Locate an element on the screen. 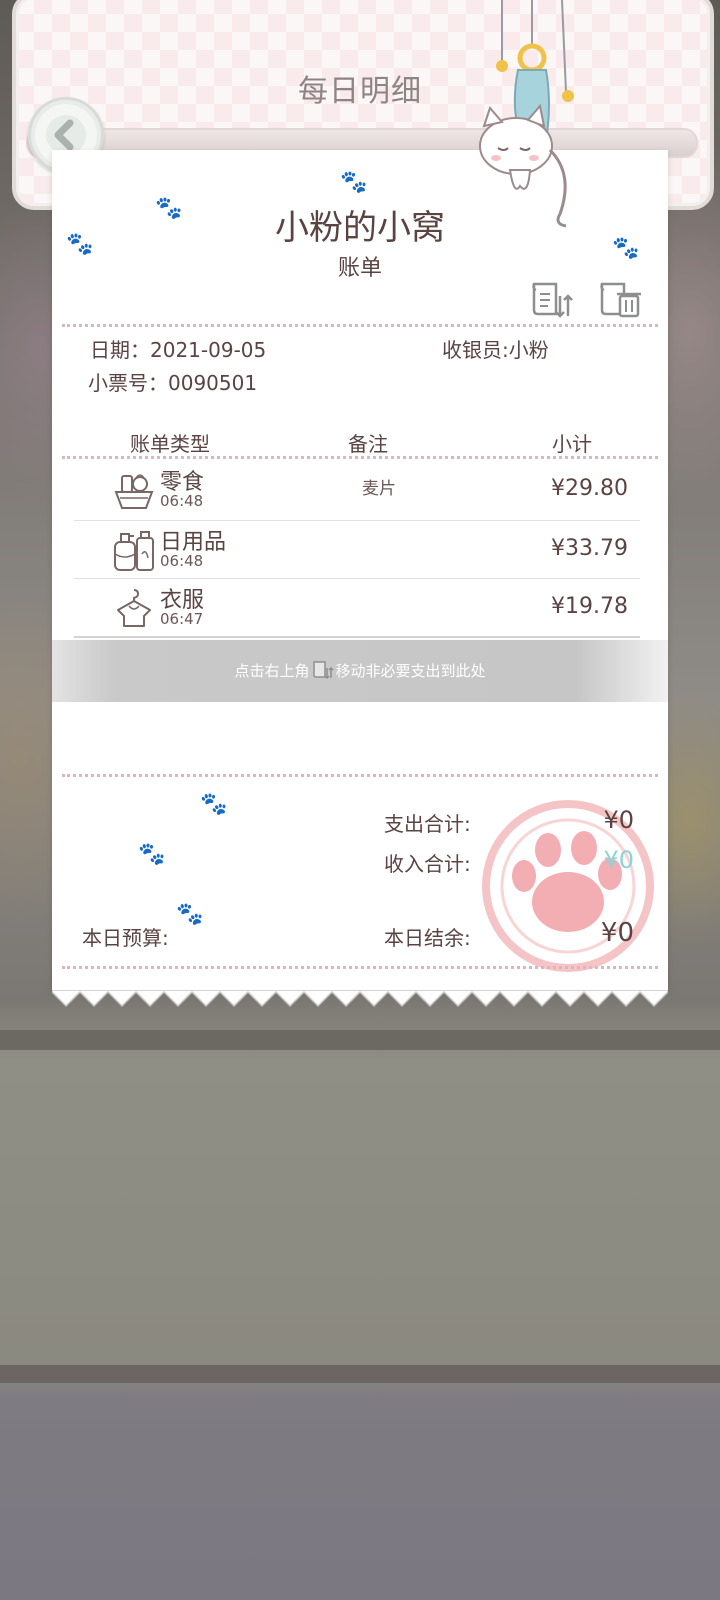 This screenshot has width=720, height=1600. receipt-trash-icon is located at coordinates (620, 300).